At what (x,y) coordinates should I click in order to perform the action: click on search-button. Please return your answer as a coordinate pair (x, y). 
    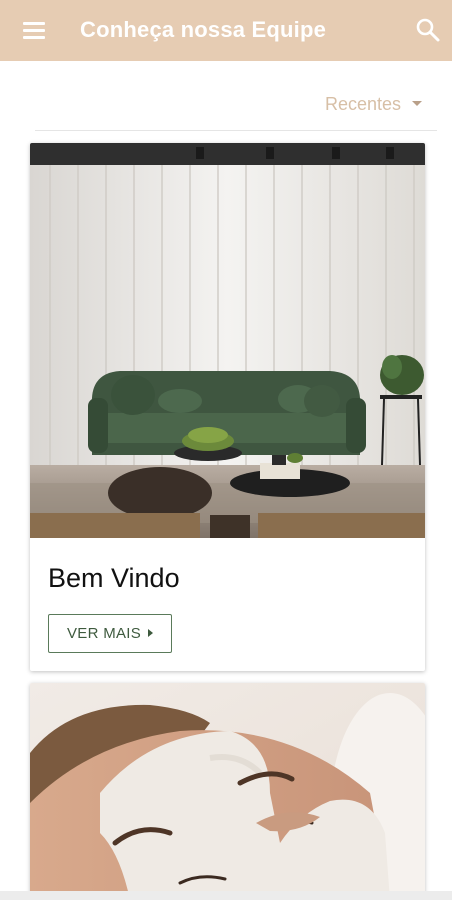
    Looking at the image, I should click on (428, 30).